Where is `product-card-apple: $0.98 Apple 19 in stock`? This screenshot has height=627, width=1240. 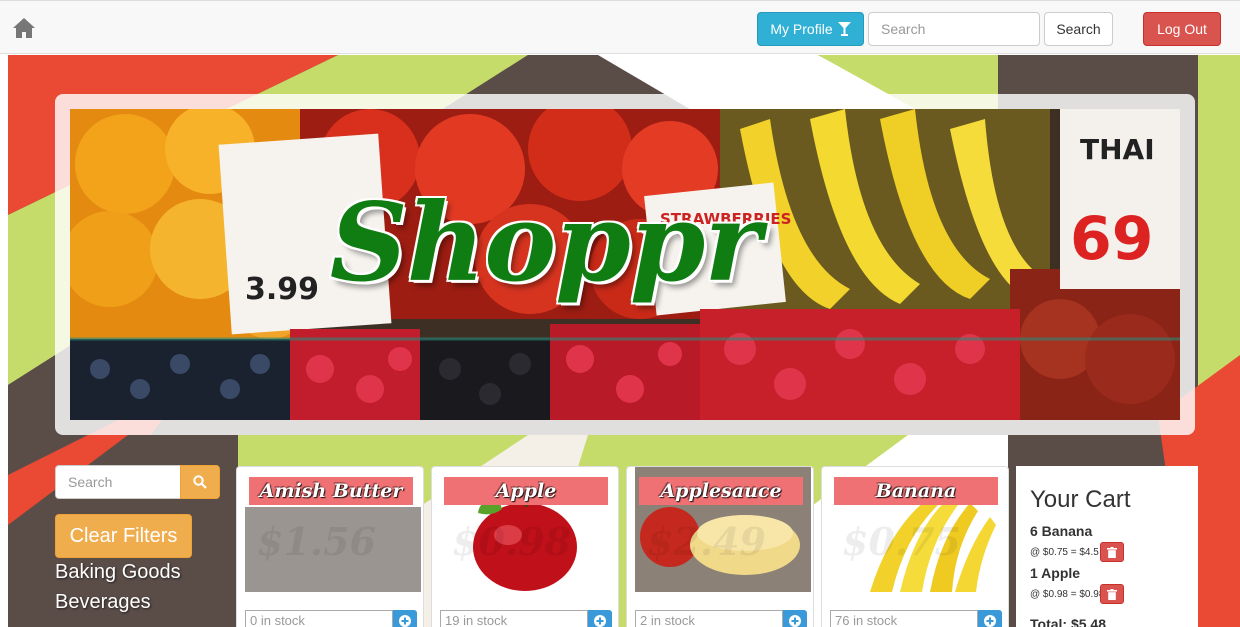
product-card-apple: $0.98 Apple 19 in stock is located at coordinates (525, 546).